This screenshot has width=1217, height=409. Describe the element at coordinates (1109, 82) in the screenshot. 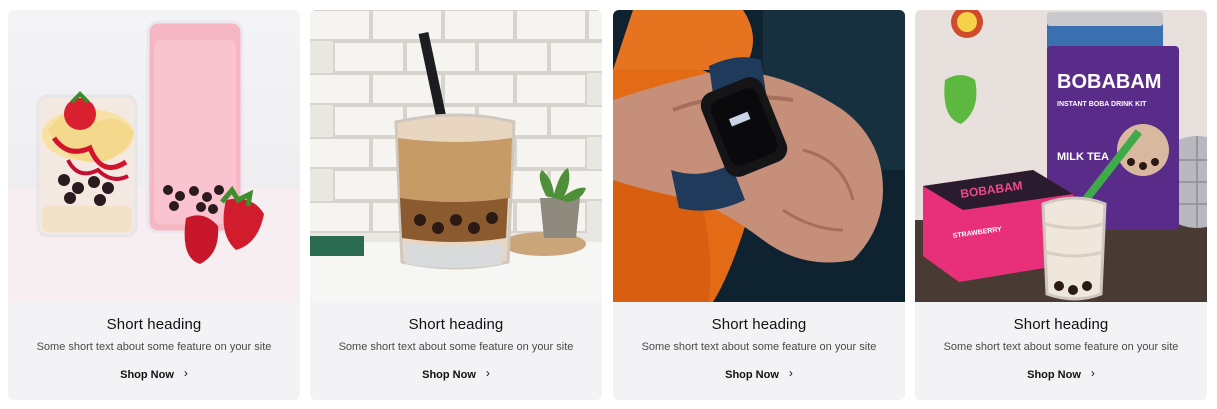

I see `box-brand-text: BOBABAM` at that location.